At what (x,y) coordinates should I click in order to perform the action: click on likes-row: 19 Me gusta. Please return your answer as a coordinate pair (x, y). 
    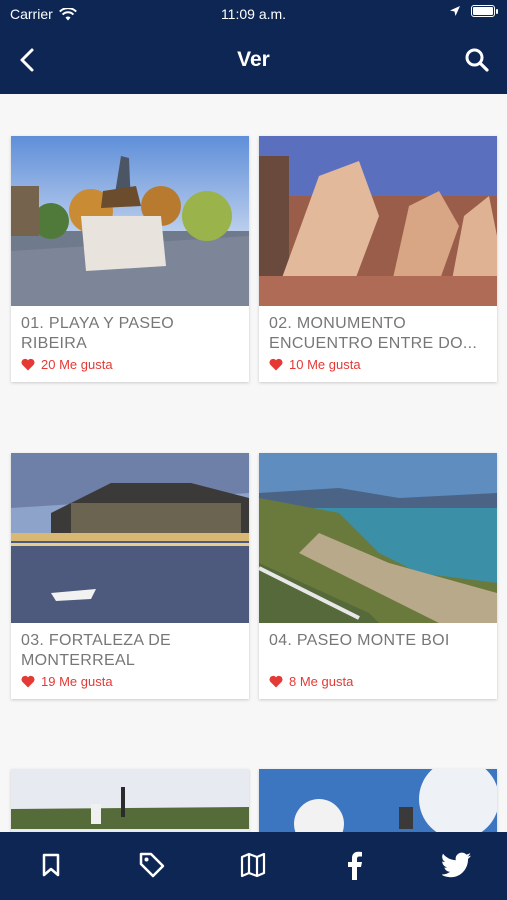
    Looking at the image, I should click on (130, 681).